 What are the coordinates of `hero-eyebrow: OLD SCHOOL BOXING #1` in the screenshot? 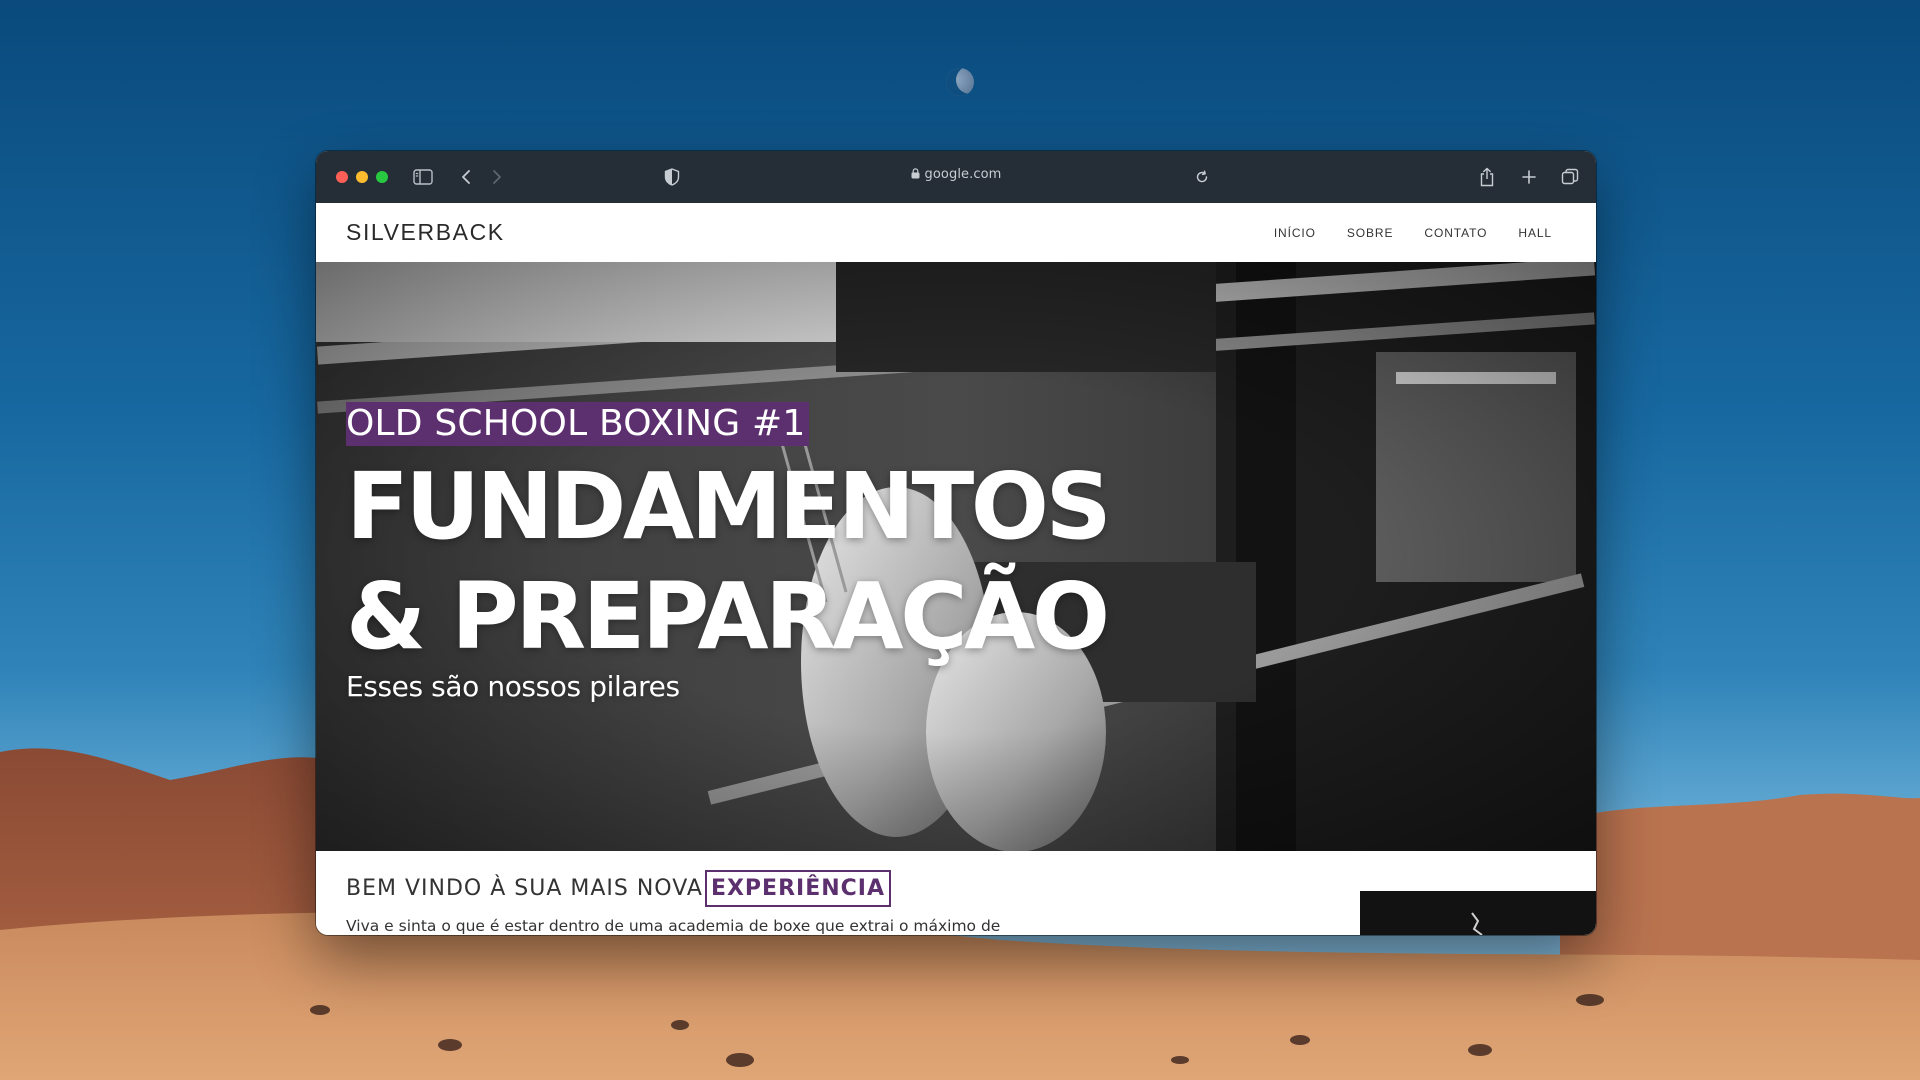 It's located at (577, 424).